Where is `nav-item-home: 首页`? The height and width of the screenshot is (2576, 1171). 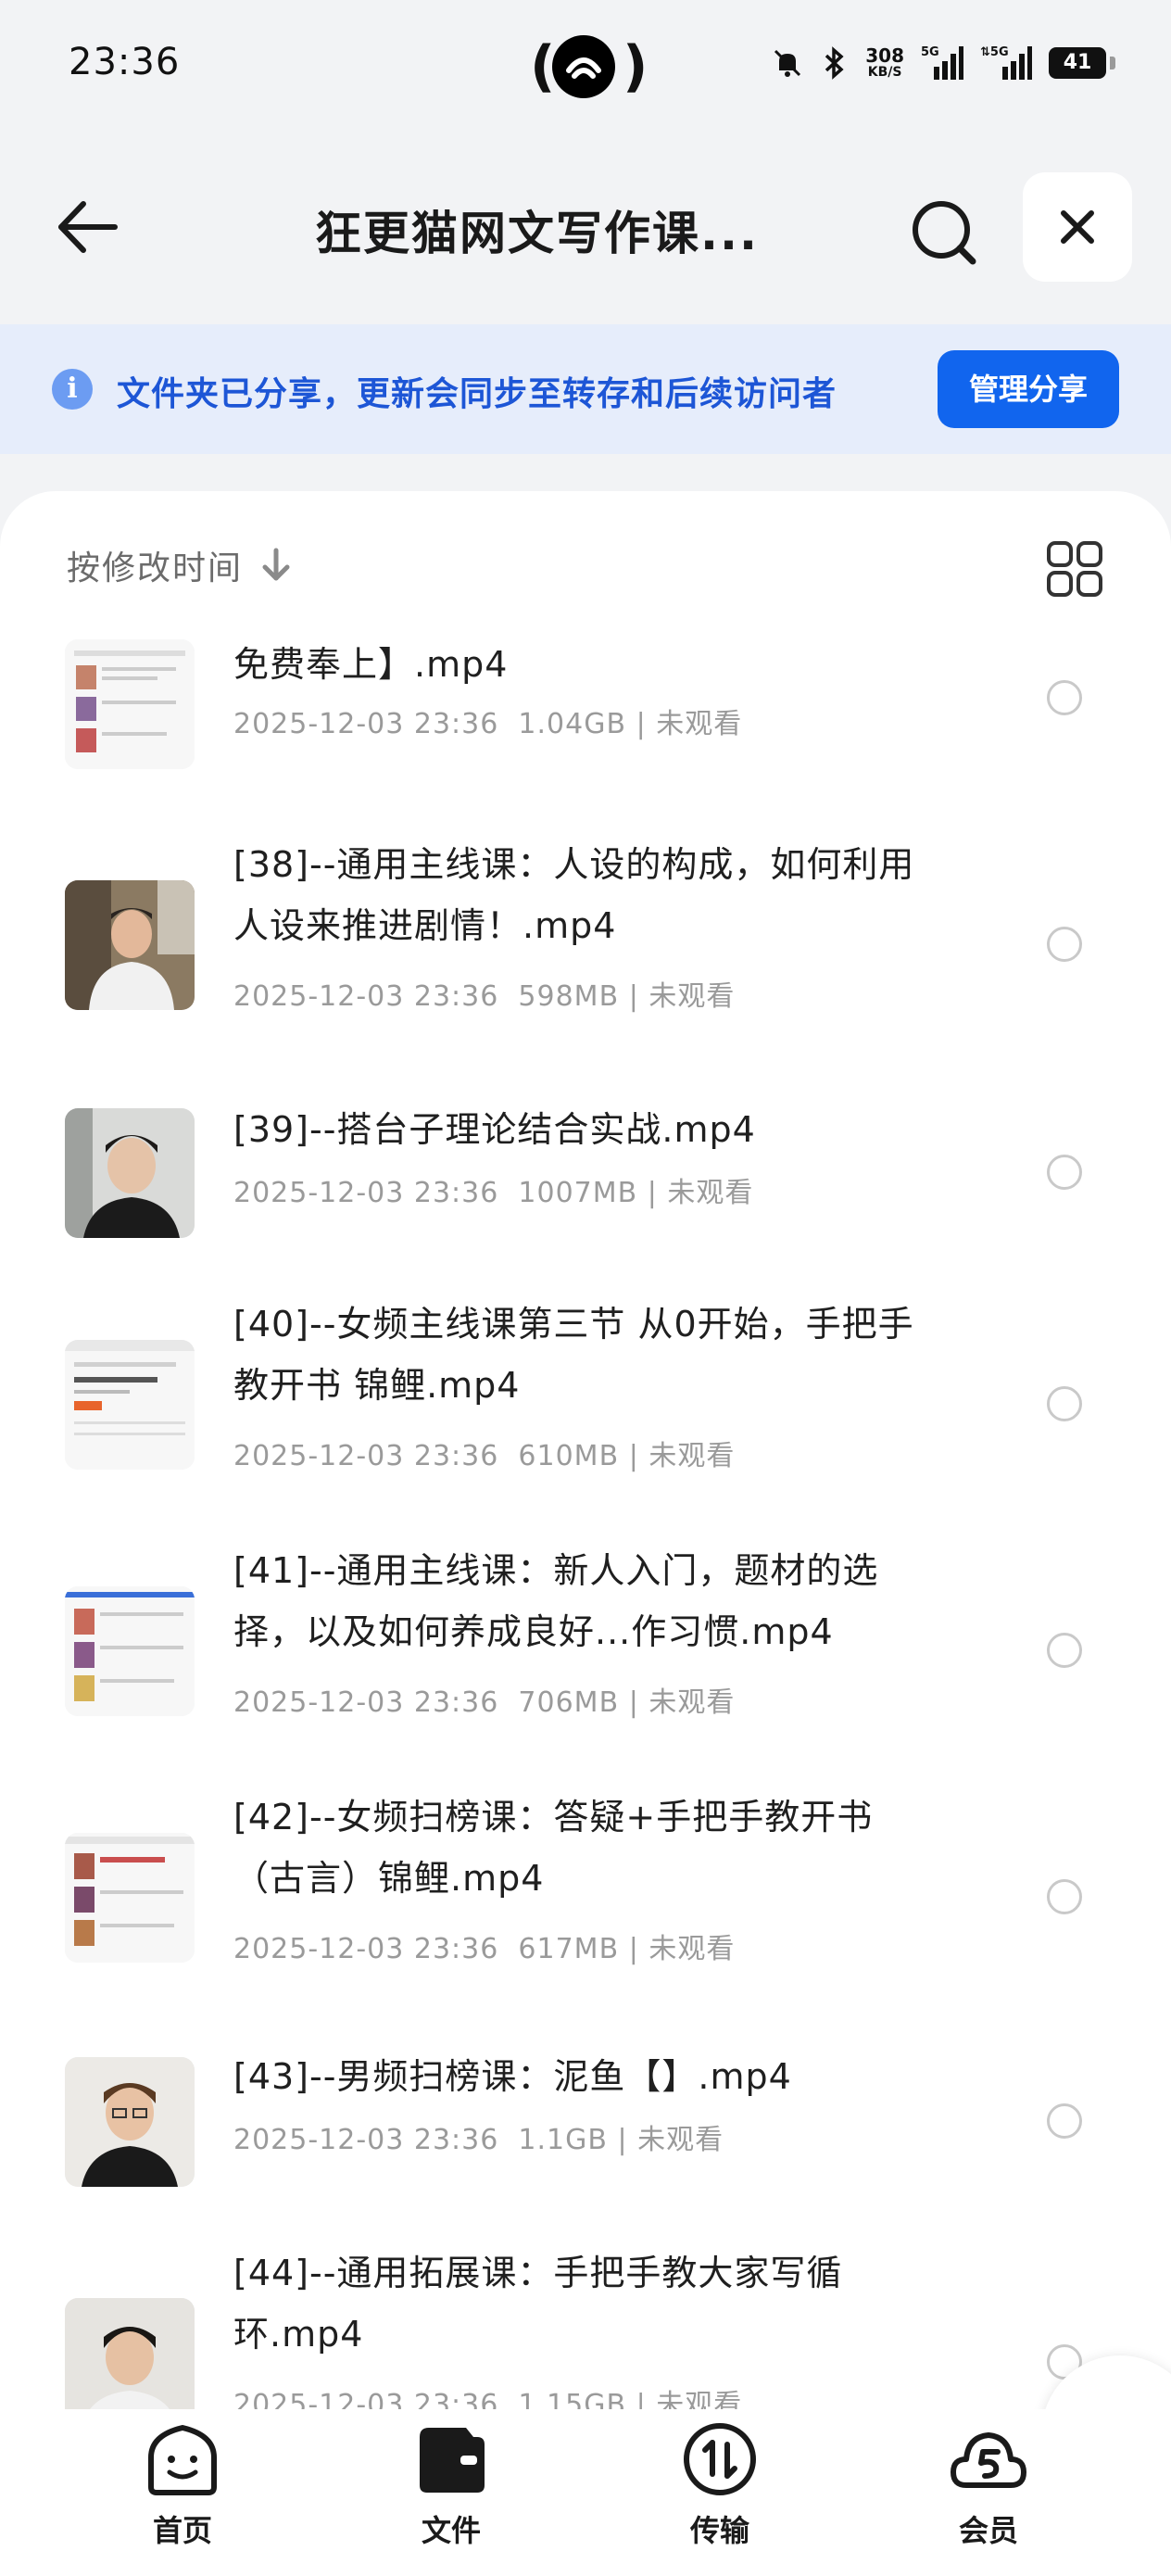
nav-item-home: 首页 is located at coordinates (183, 2490).